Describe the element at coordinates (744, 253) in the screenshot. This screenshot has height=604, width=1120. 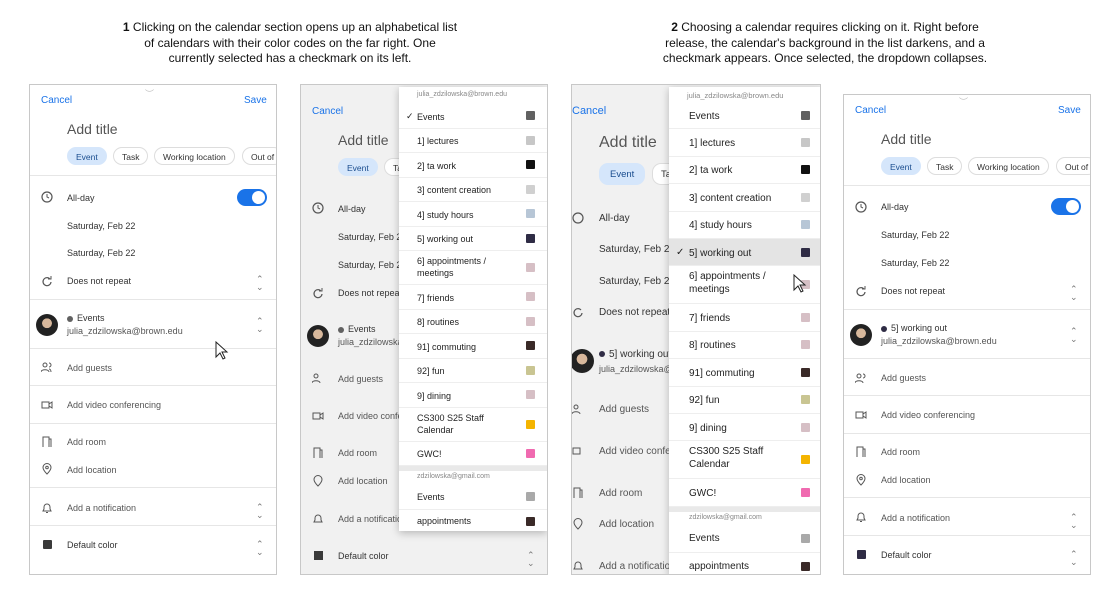
I see `calendar-option: ✓ 5] working out` at that location.